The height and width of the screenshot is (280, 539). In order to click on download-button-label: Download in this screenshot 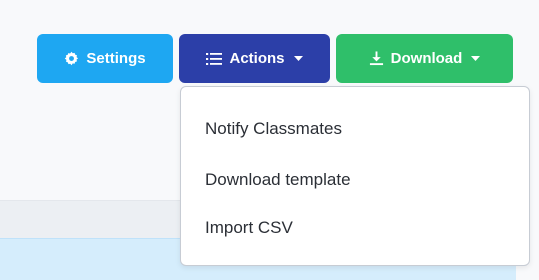, I will do `click(426, 58)`.